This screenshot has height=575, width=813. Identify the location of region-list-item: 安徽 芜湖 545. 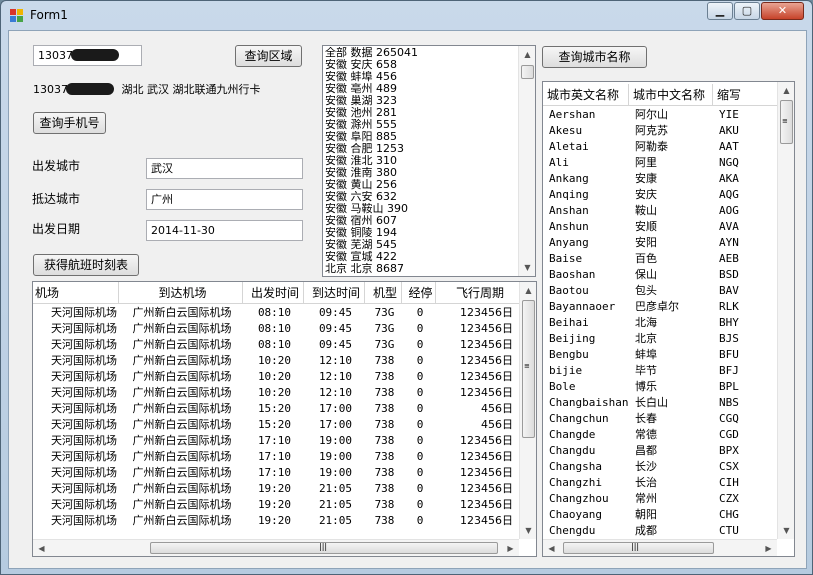
(422, 245).